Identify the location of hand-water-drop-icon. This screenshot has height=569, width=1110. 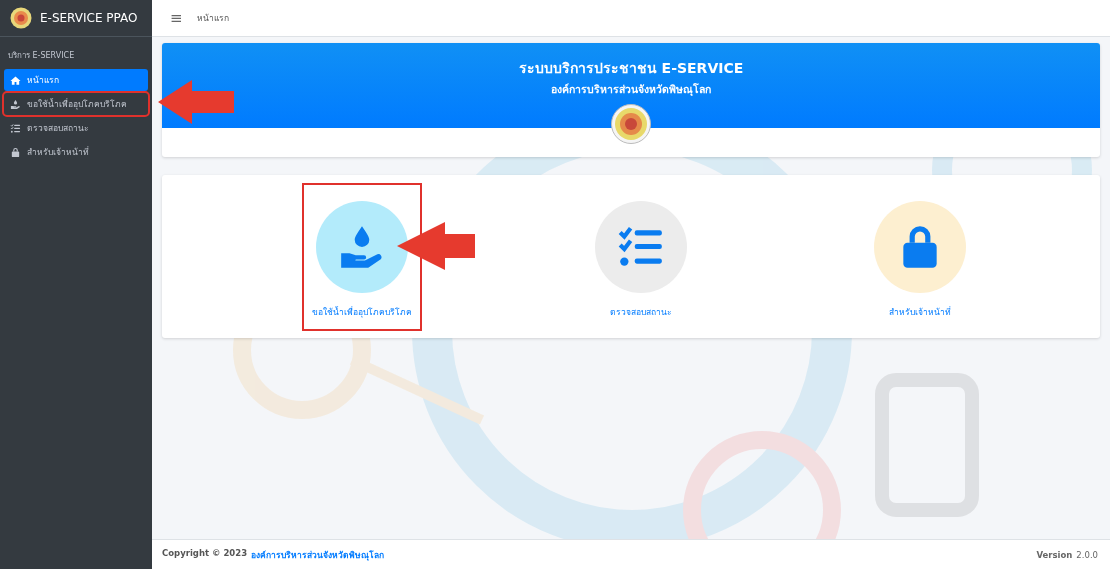
(15, 104).